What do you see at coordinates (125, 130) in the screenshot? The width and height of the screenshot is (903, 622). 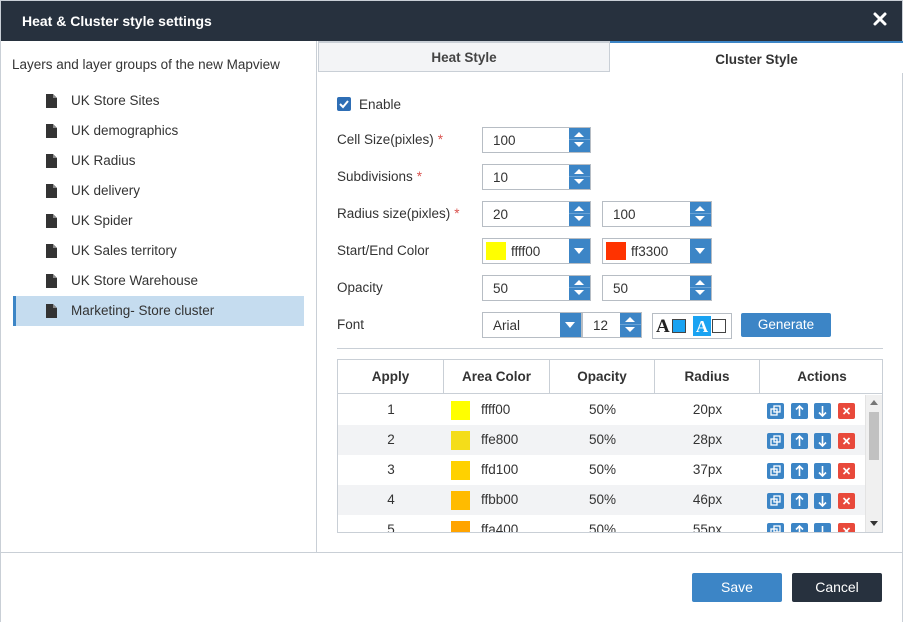 I see `layer-item-label: UK demographics` at bounding box center [125, 130].